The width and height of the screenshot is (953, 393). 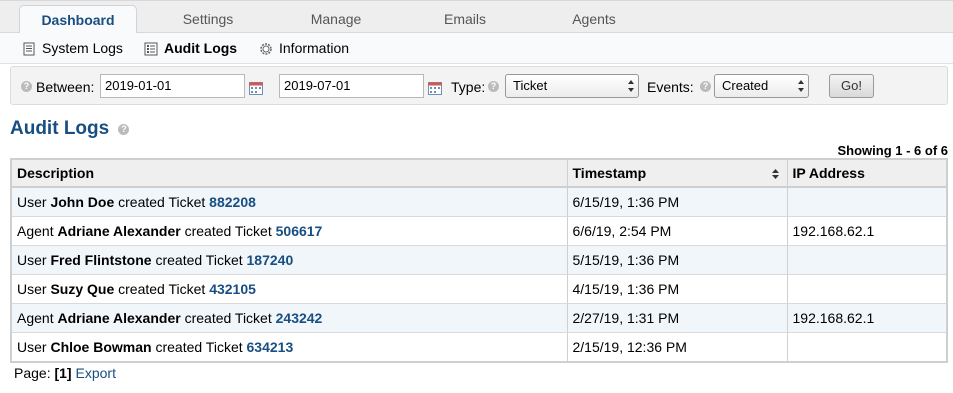 What do you see at coordinates (290, 289) in the screenshot?
I see `description-cell: User Suzy Que created Ticket 432105` at bounding box center [290, 289].